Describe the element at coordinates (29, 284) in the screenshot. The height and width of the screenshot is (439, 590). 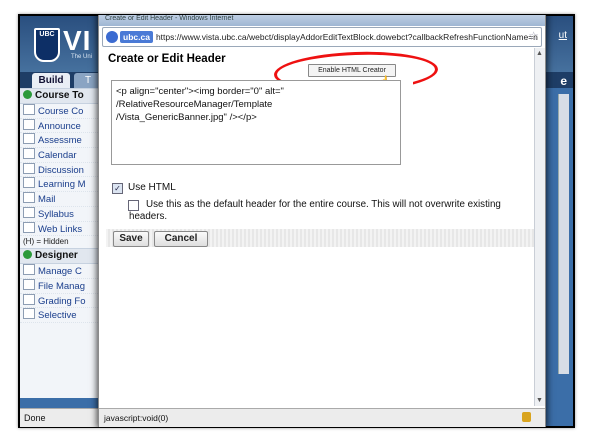
I see `file-manager-icon` at that location.